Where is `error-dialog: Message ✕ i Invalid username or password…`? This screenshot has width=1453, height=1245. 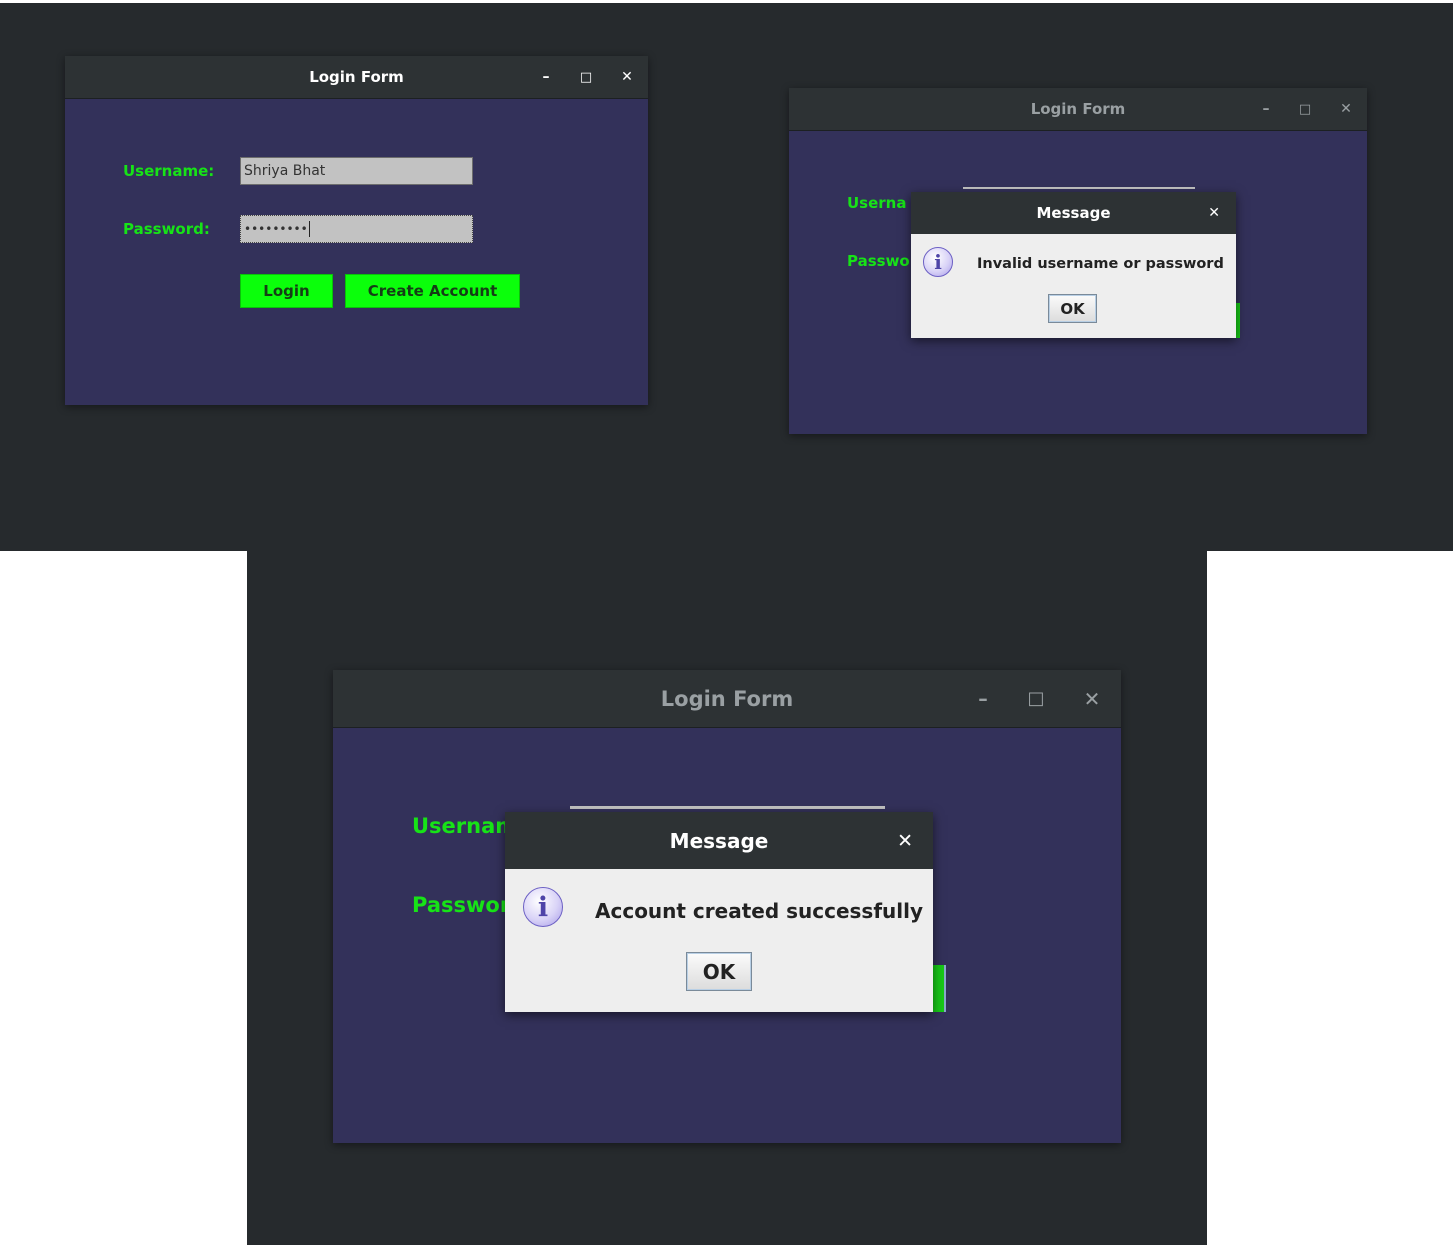 error-dialog: Message ✕ i Invalid username or password… is located at coordinates (1073, 265).